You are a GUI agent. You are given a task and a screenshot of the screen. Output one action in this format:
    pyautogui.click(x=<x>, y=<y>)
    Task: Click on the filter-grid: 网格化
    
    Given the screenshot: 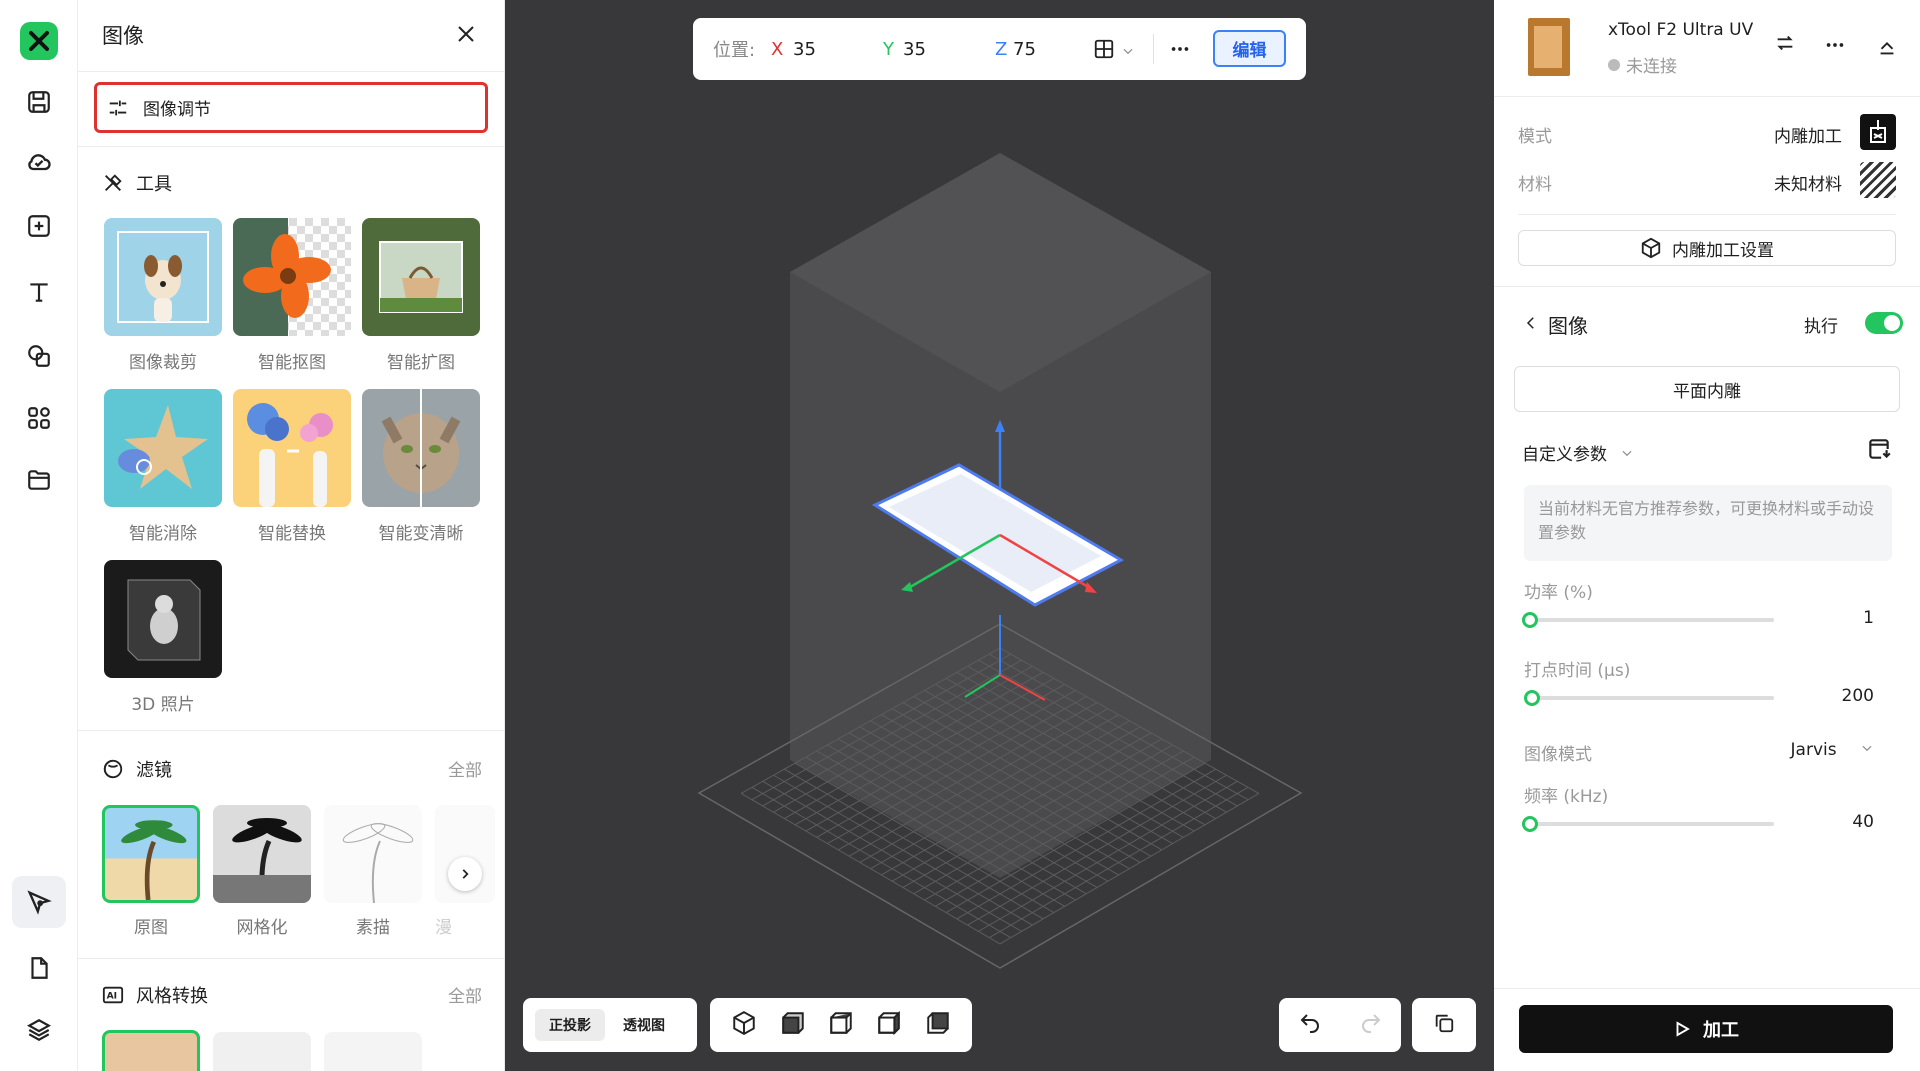 What is the action you would take?
    pyautogui.click(x=262, y=871)
    